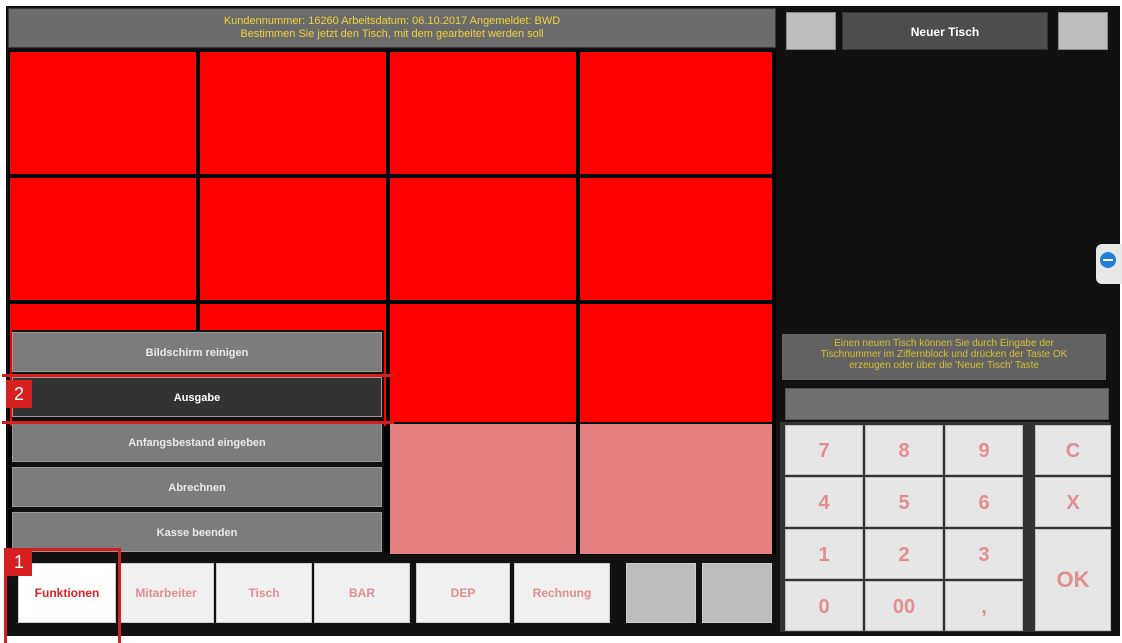 Image resolution: width=1122 pixels, height=643 pixels. Describe the element at coordinates (1073, 580) in the screenshot. I see `ok-button: OK` at that location.